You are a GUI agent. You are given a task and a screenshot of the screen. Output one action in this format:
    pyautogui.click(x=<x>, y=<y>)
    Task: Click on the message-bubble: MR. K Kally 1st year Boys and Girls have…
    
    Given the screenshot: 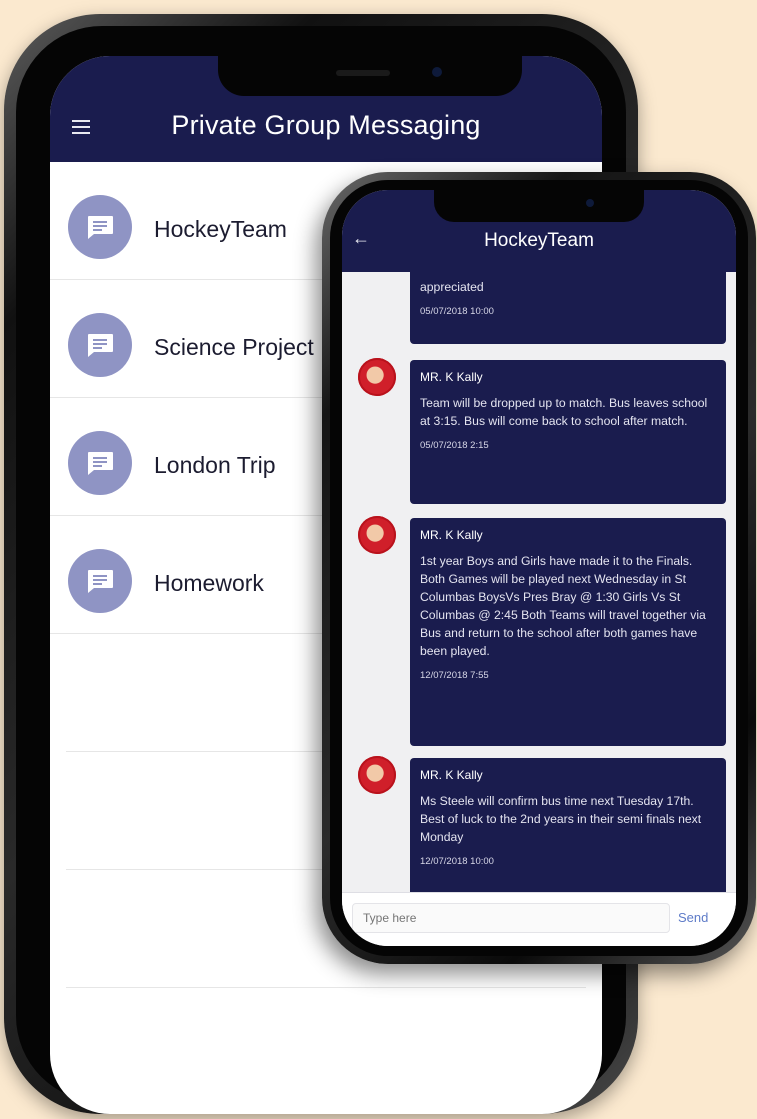 What is the action you would take?
    pyautogui.click(x=568, y=632)
    